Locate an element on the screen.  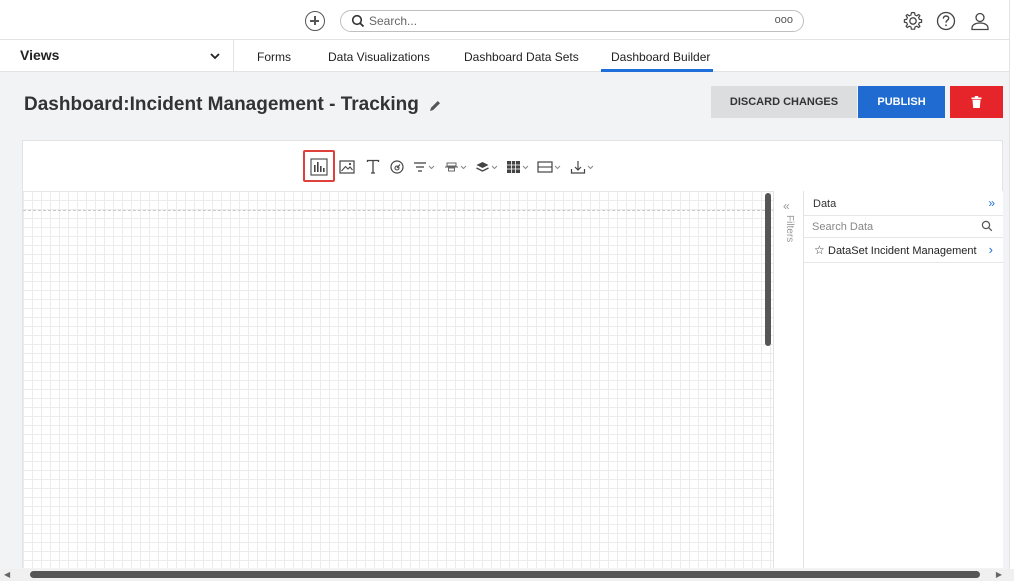
filters-panel-collapsed: « Filters is located at coordinates (788, 379).